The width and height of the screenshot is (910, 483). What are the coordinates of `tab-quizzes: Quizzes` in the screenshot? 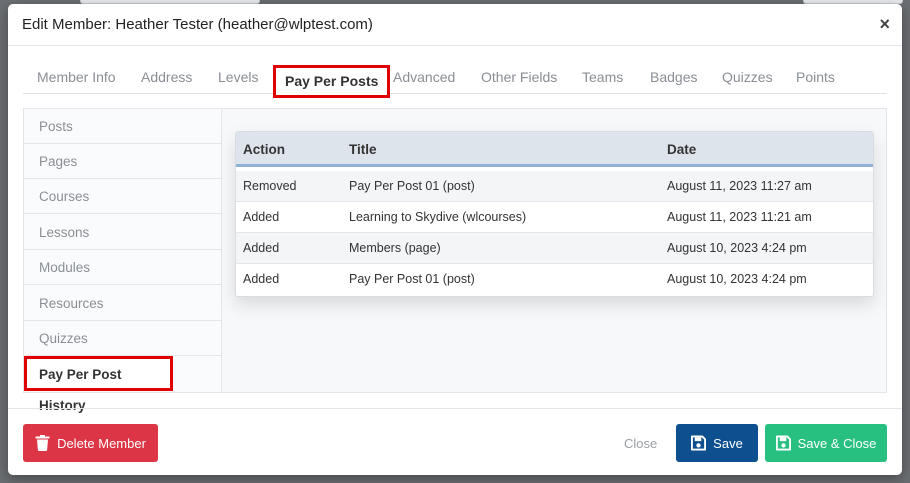 It's located at (747, 77).